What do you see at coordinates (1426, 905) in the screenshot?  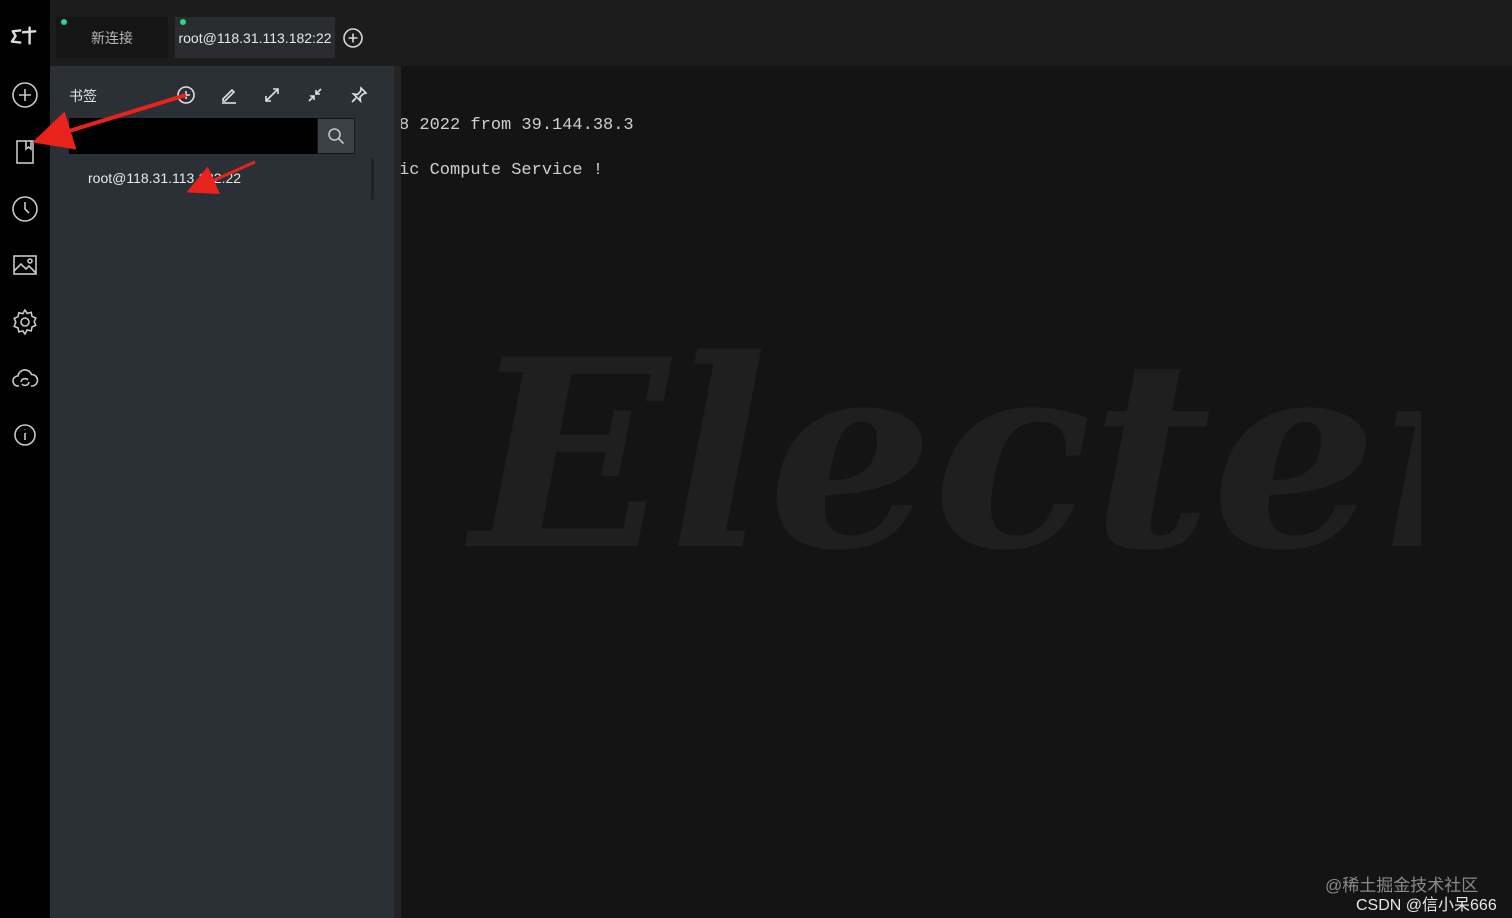 I see `author-watermark: CSDN @信小呆666` at bounding box center [1426, 905].